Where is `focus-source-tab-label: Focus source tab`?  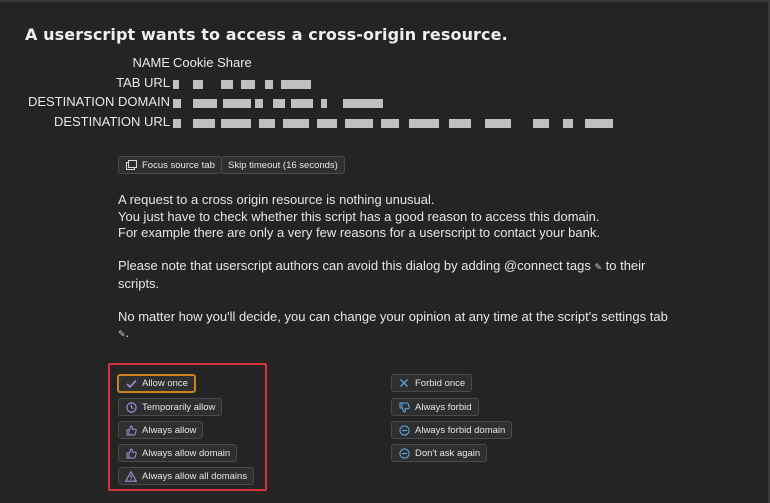 focus-source-tab-label: Focus source tab is located at coordinates (178, 165).